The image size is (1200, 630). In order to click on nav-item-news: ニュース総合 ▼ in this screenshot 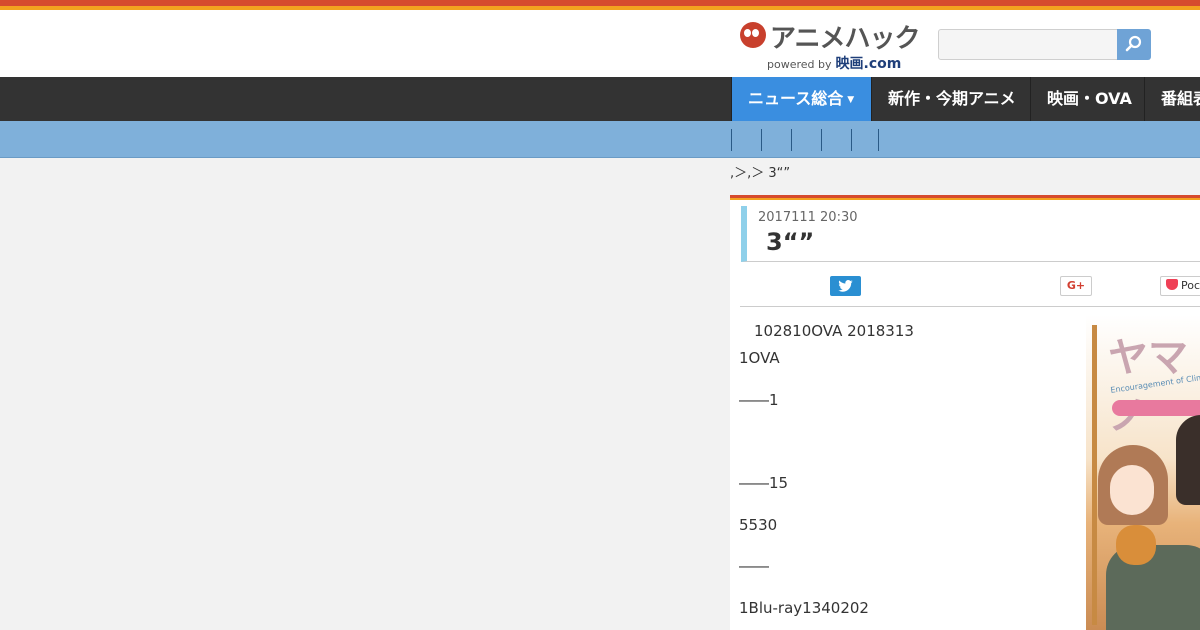, I will do `click(801, 99)`.